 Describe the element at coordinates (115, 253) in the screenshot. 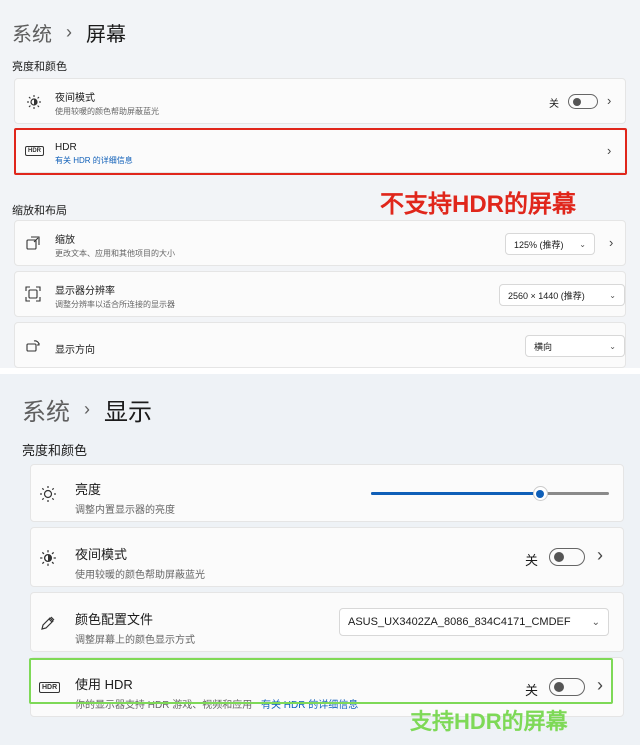

I see `scale-subtitle: 更改文本、应用和其他项目的大小` at that location.